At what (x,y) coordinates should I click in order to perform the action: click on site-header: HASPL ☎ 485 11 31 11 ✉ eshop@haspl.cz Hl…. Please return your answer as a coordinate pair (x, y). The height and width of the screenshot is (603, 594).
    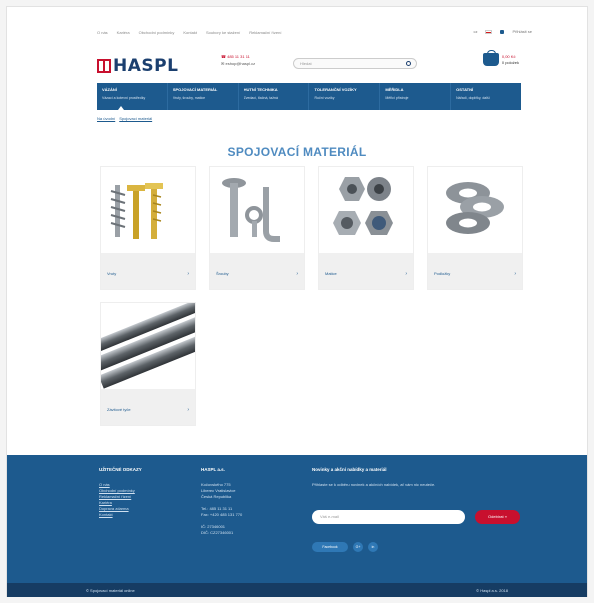
    Looking at the image, I should click on (309, 64).